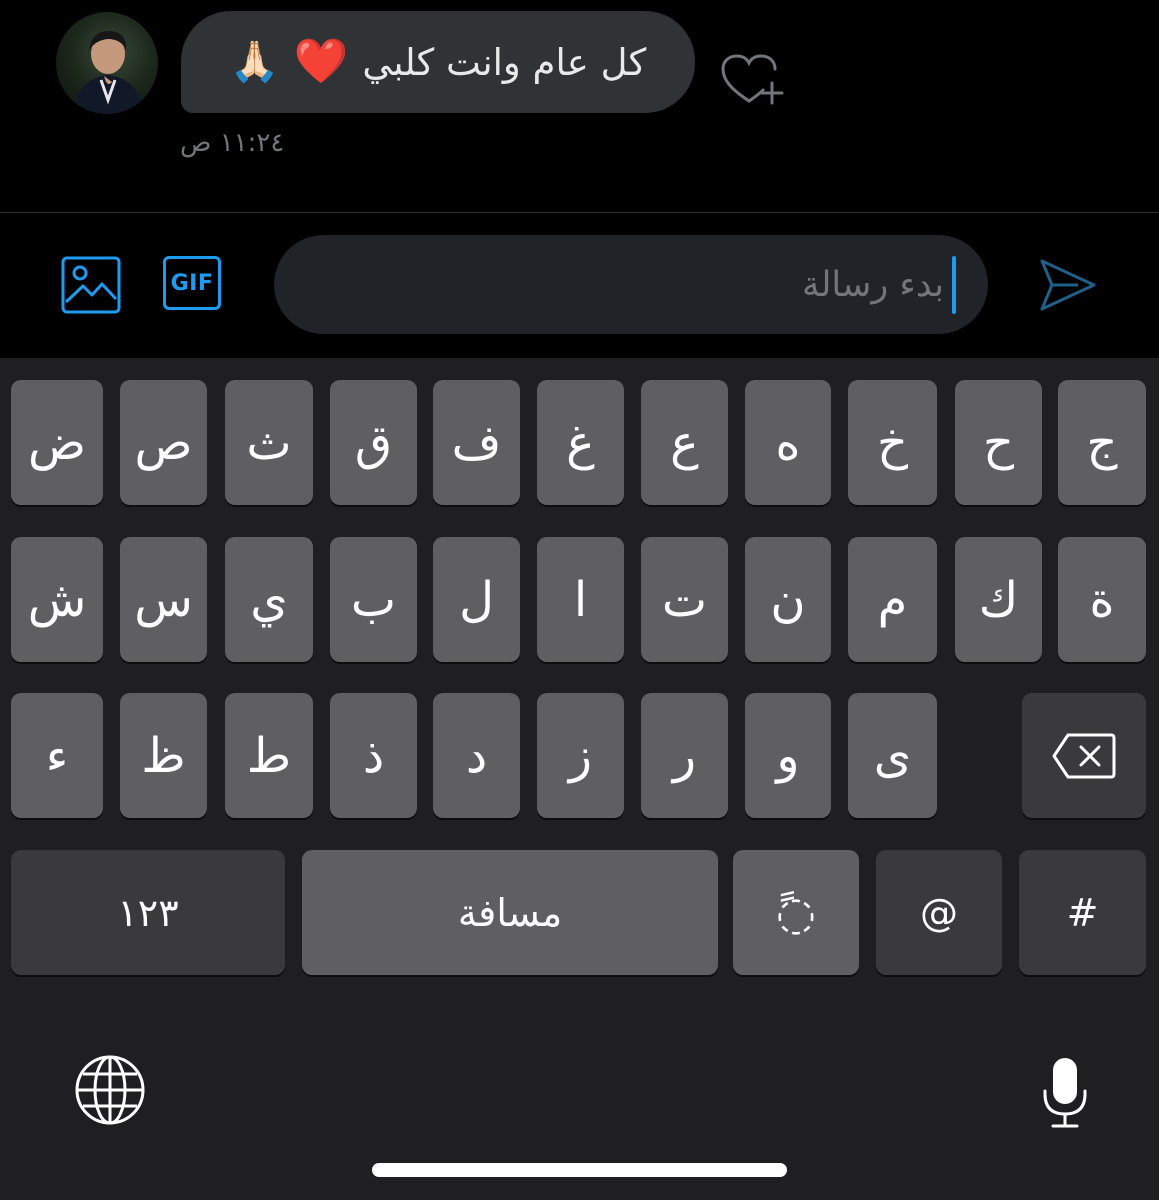 Image resolution: width=1159 pixels, height=1200 pixels. What do you see at coordinates (954, 284) in the screenshot?
I see `text-caret` at bounding box center [954, 284].